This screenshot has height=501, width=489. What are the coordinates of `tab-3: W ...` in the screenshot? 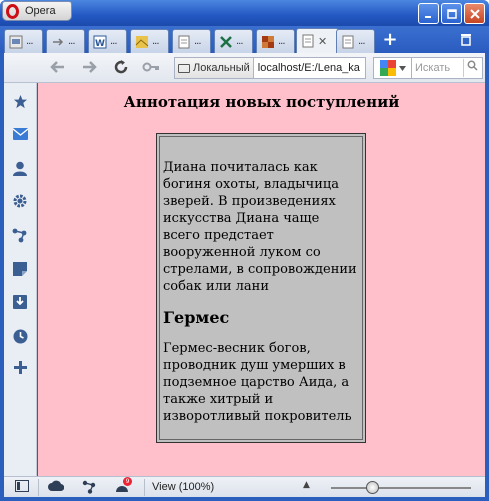 It's located at (107, 41).